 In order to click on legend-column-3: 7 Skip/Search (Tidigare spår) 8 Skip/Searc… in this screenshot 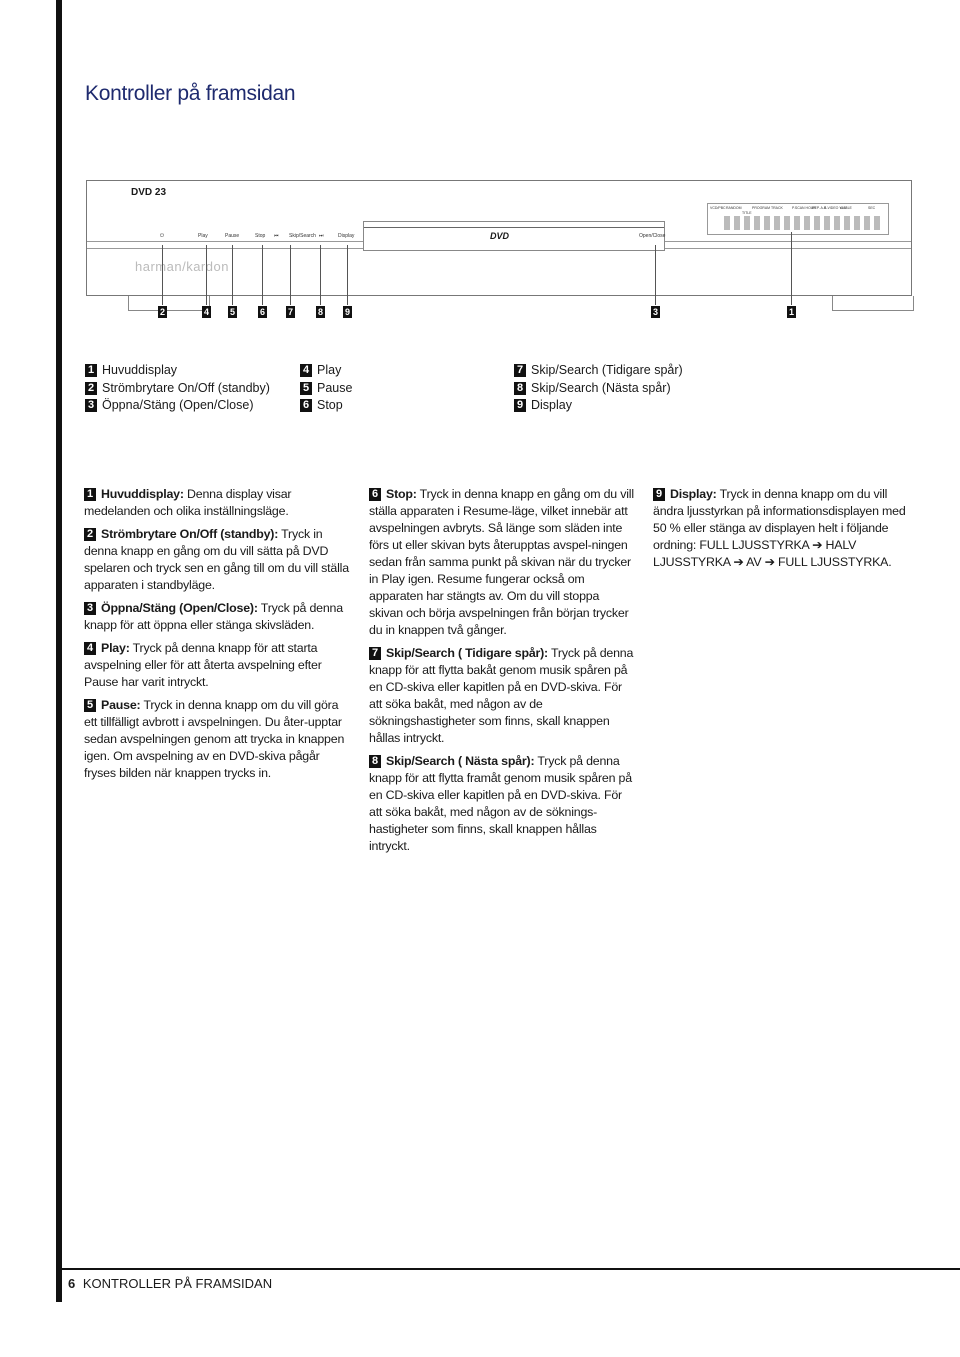, I will do `click(598, 388)`.